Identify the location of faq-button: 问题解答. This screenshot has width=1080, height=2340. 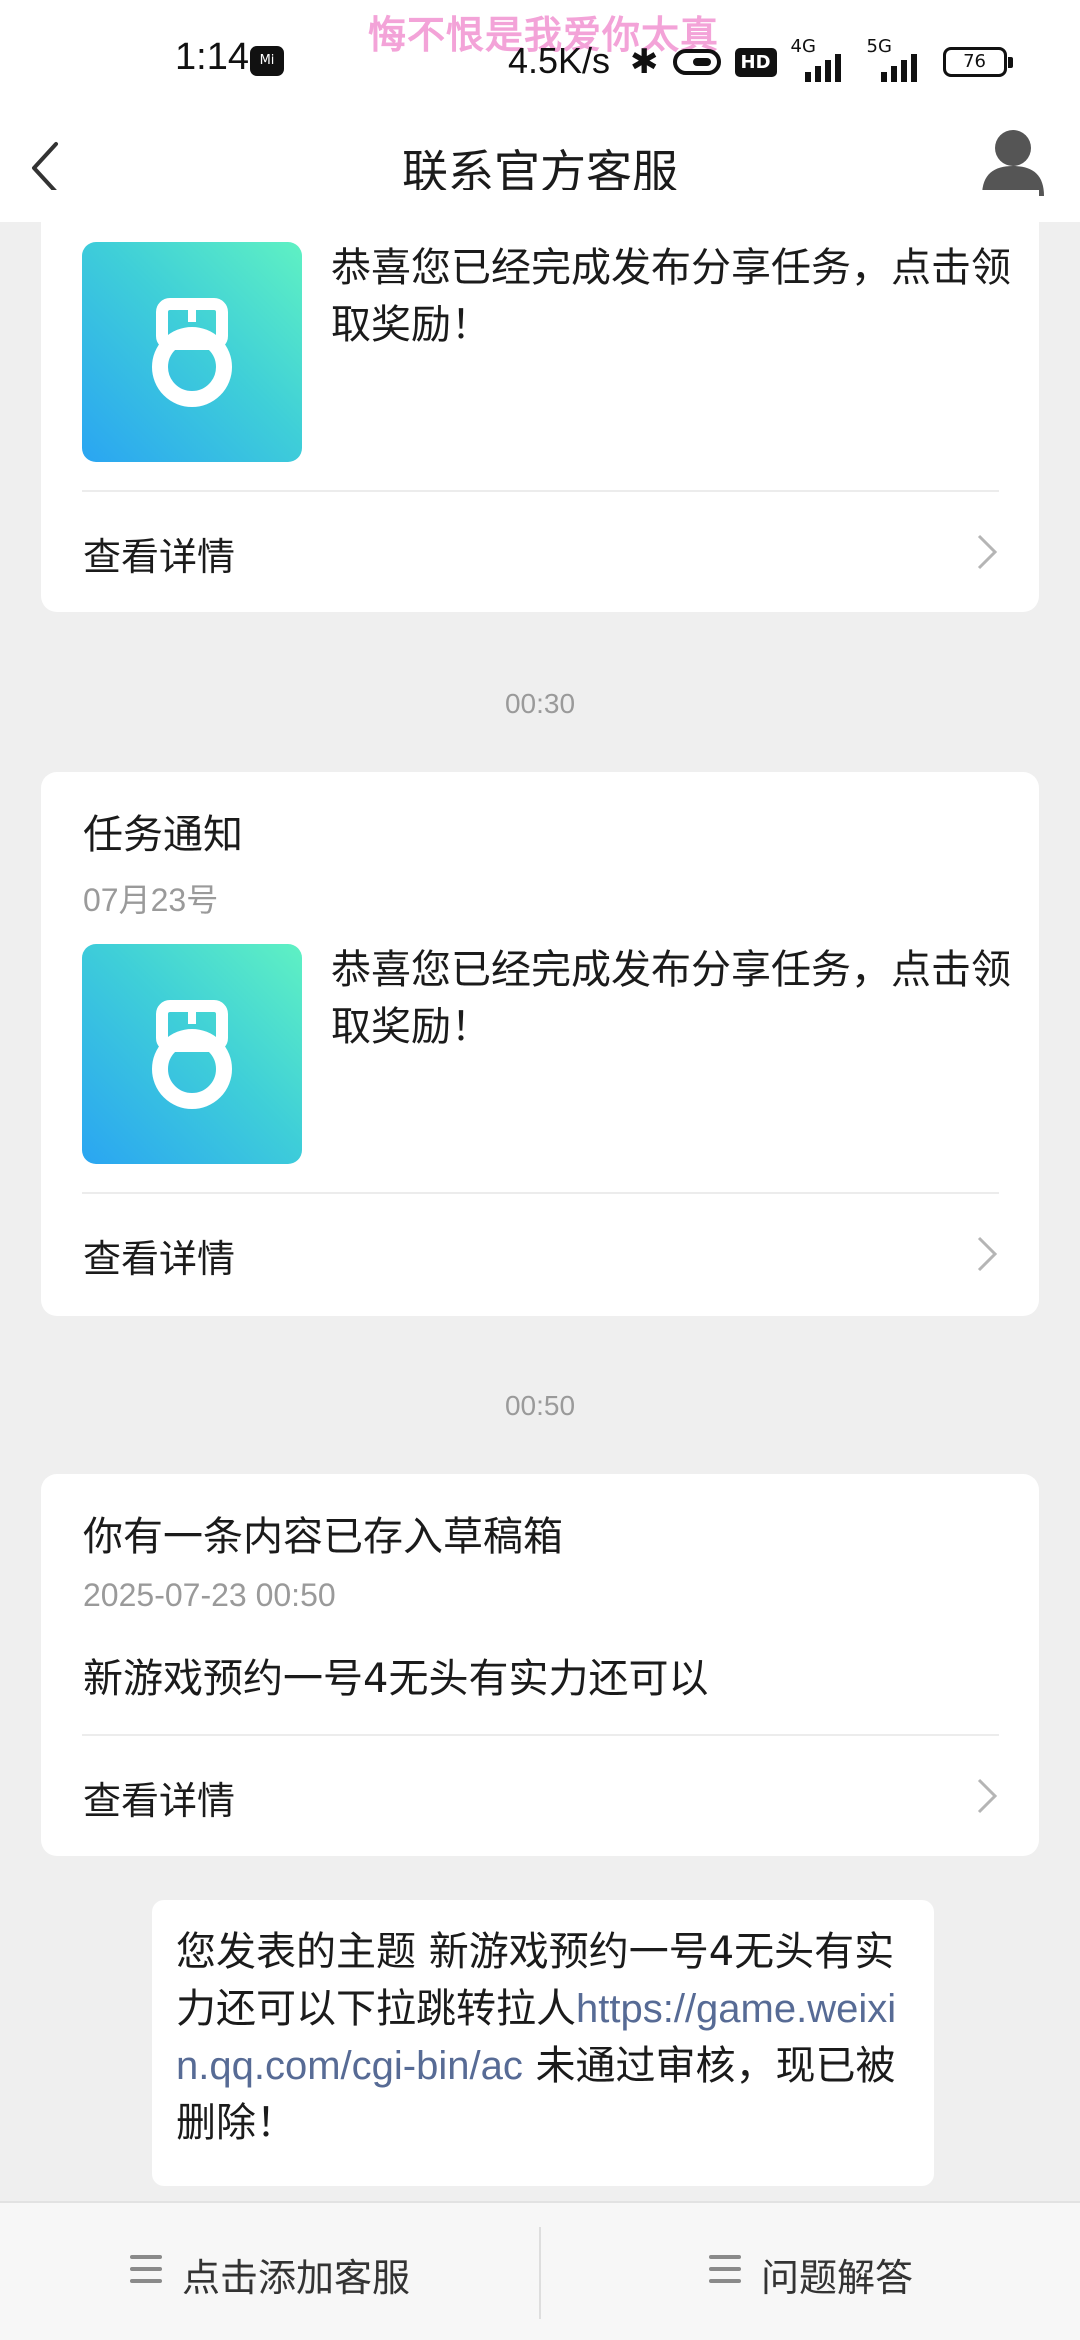
(810, 2271).